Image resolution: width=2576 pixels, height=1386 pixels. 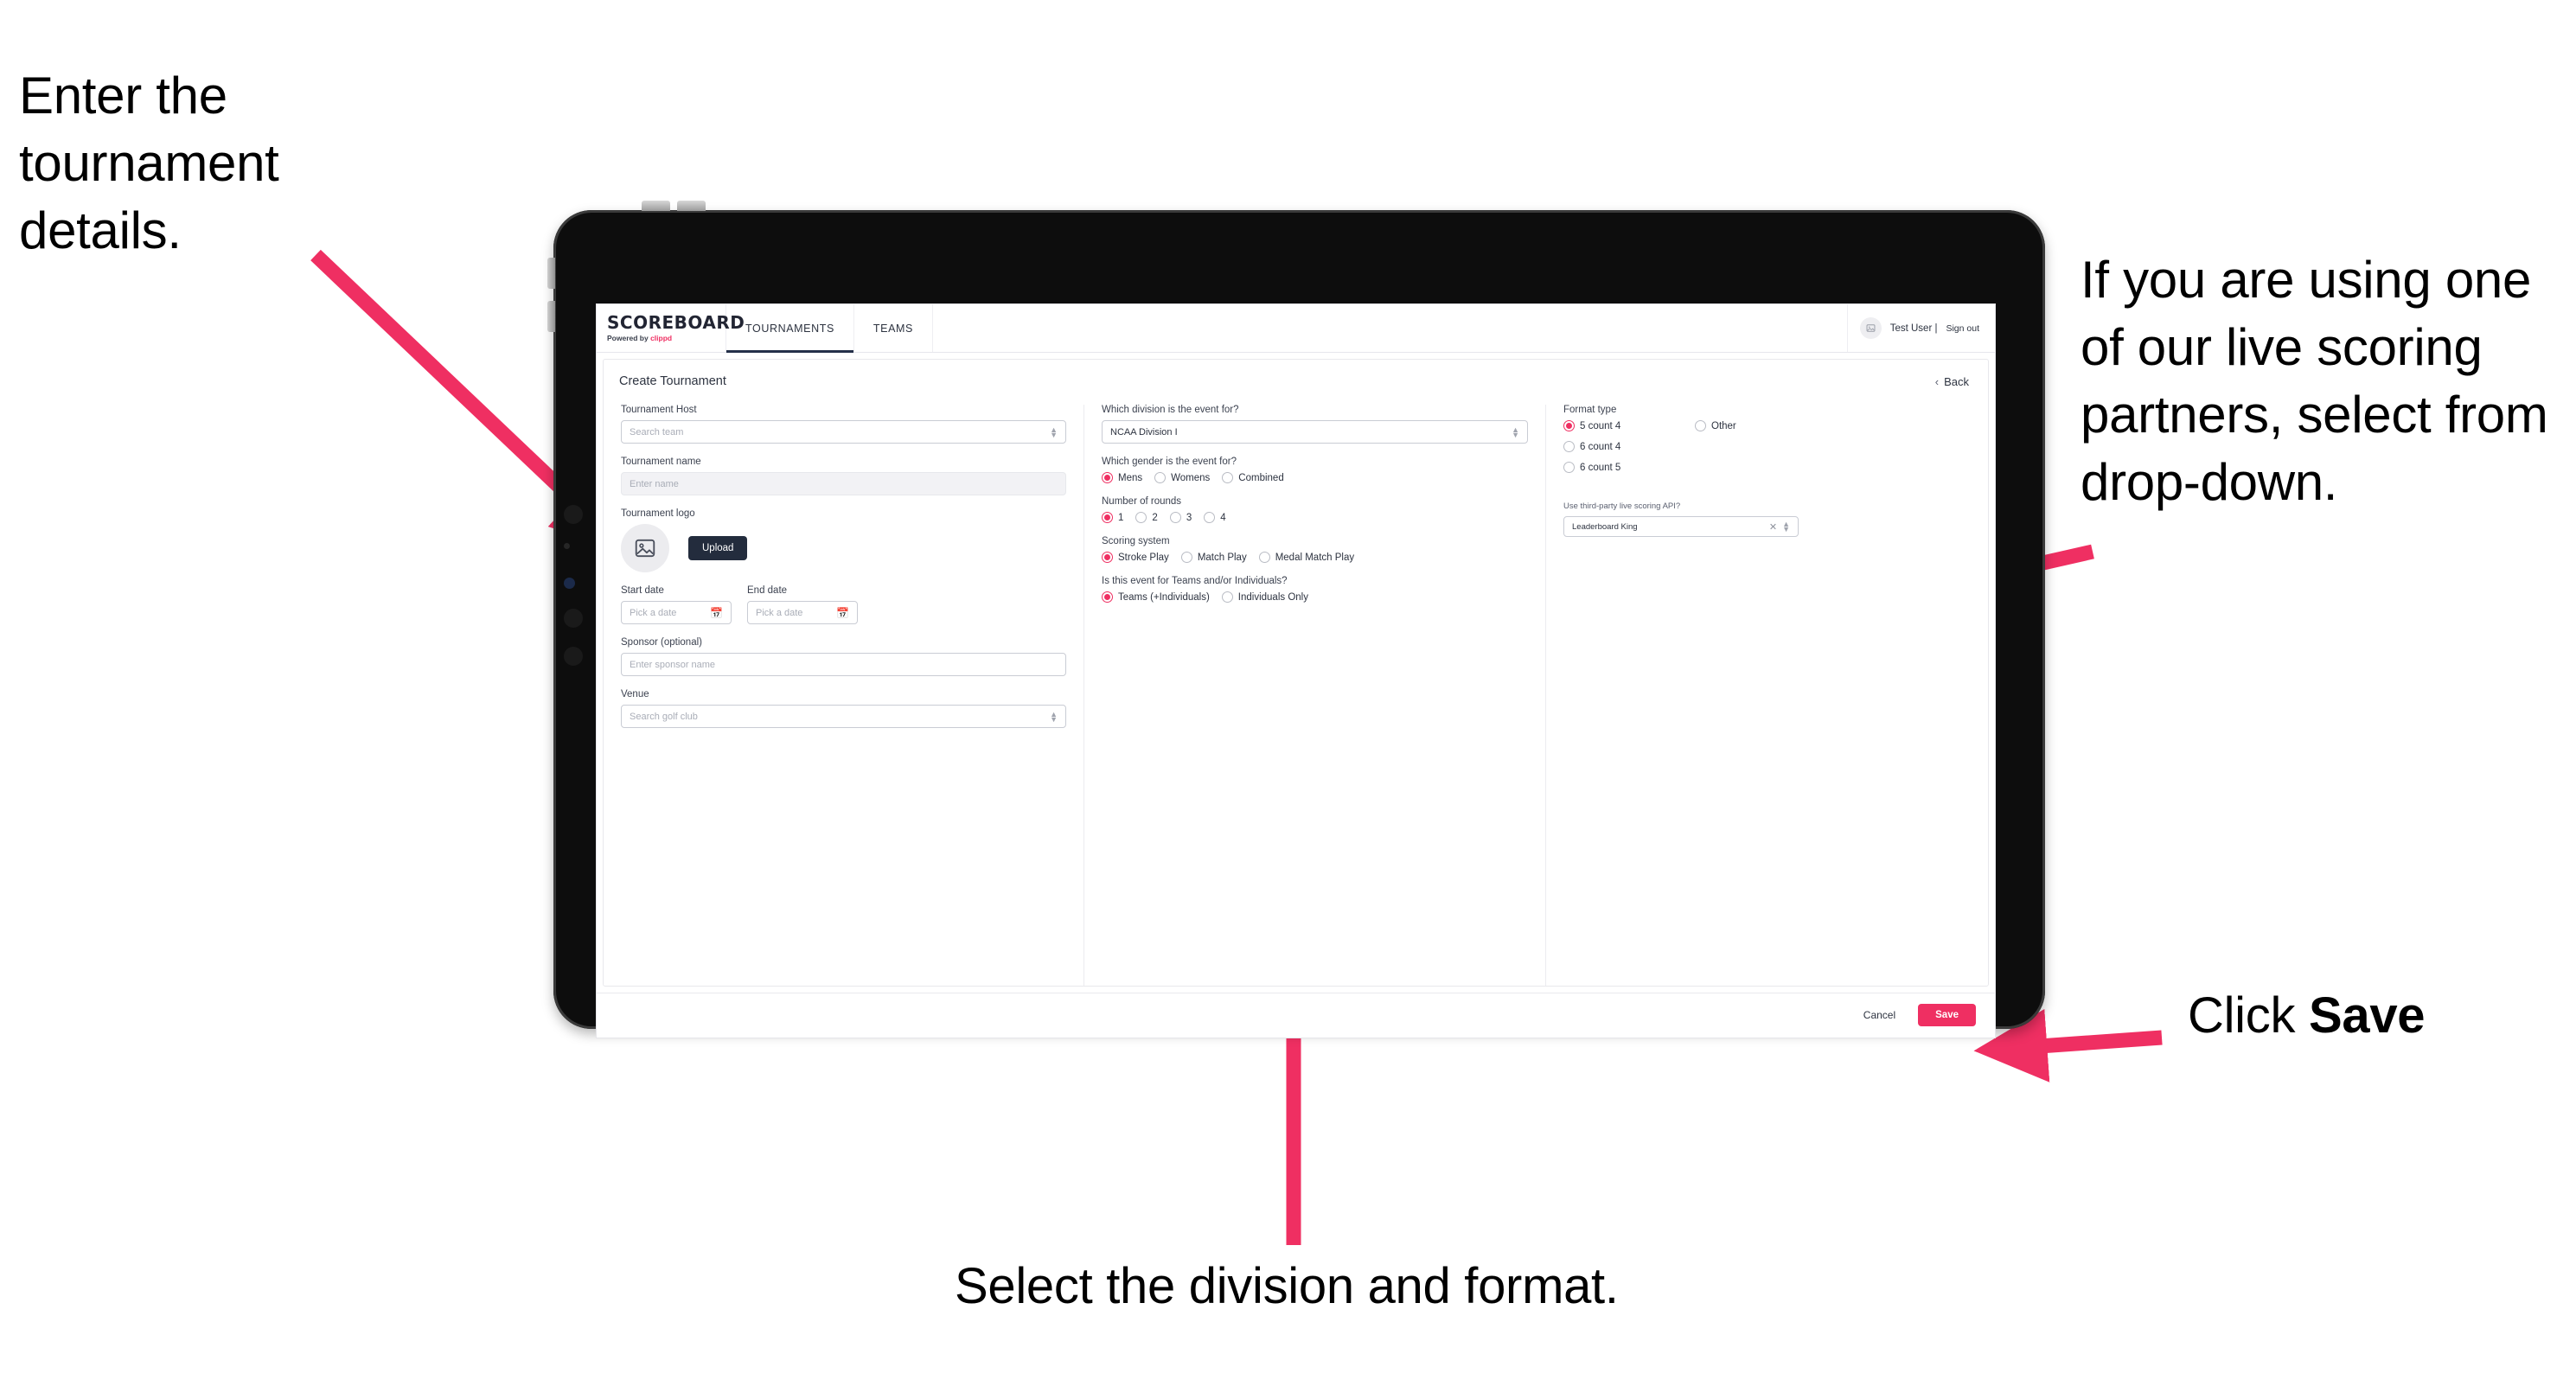 What do you see at coordinates (1265, 597) in the screenshot?
I see `radio-individuals-only: Individuals Only` at bounding box center [1265, 597].